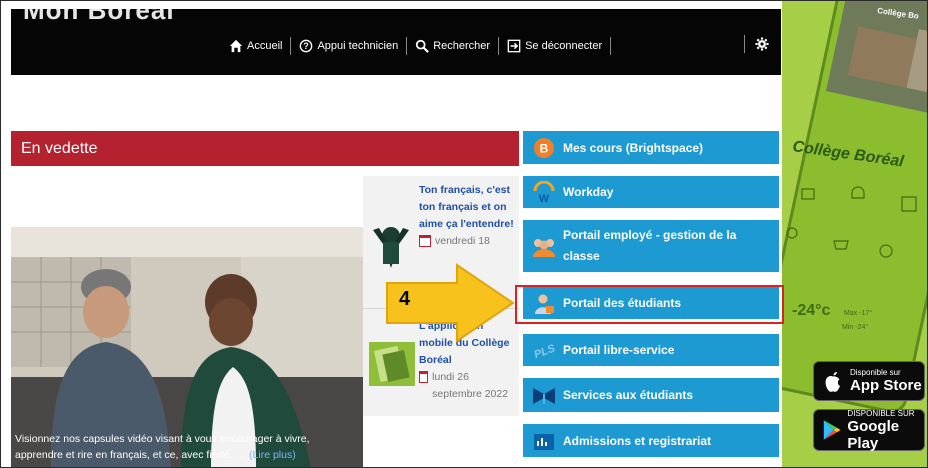  Describe the element at coordinates (265, 148) in the screenshot. I see `featured-section-header: En vedette` at that location.